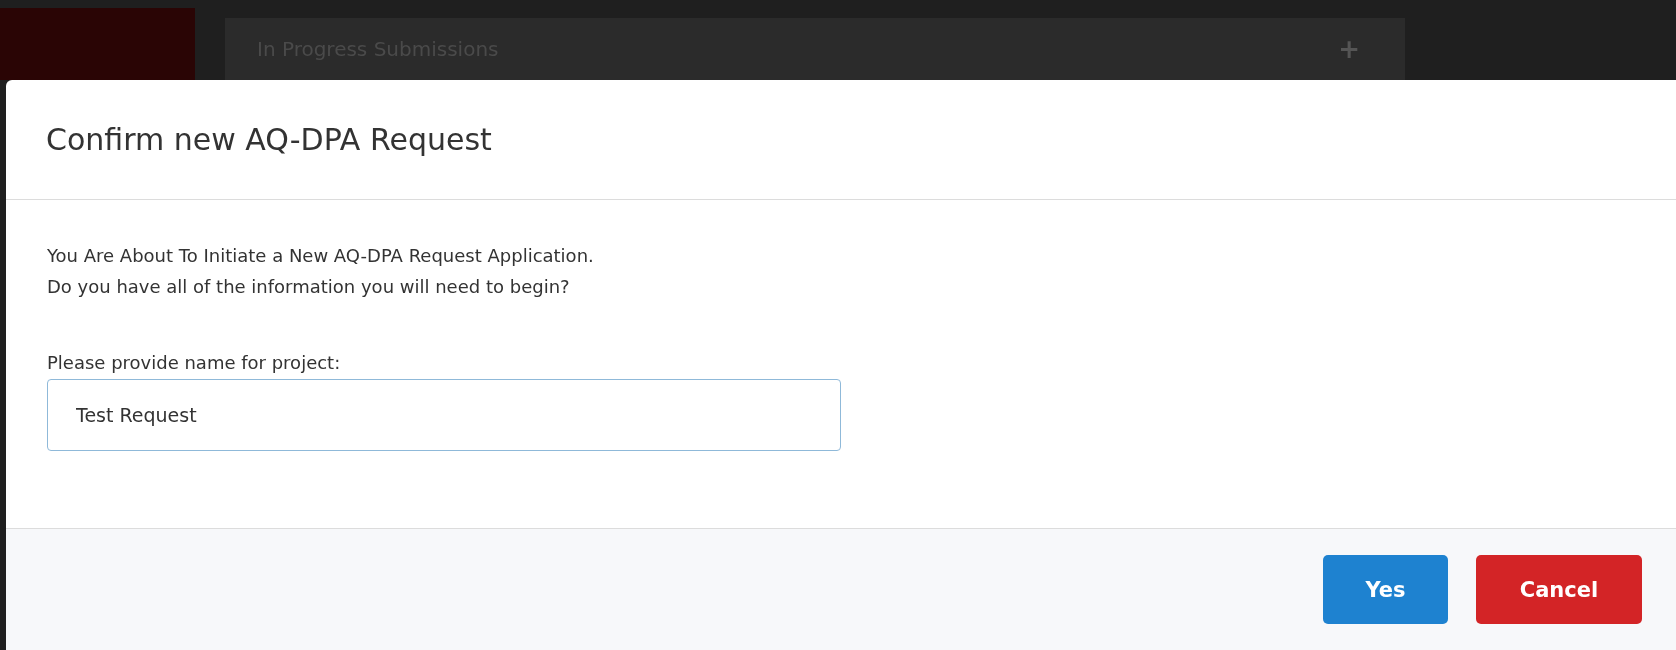  What do you see at coordinates (320, 256) in the screenshot?
I see `message-text: You Are About To Initiate a New AQ-DPA Request Application.` at bounding box center [320, 256].